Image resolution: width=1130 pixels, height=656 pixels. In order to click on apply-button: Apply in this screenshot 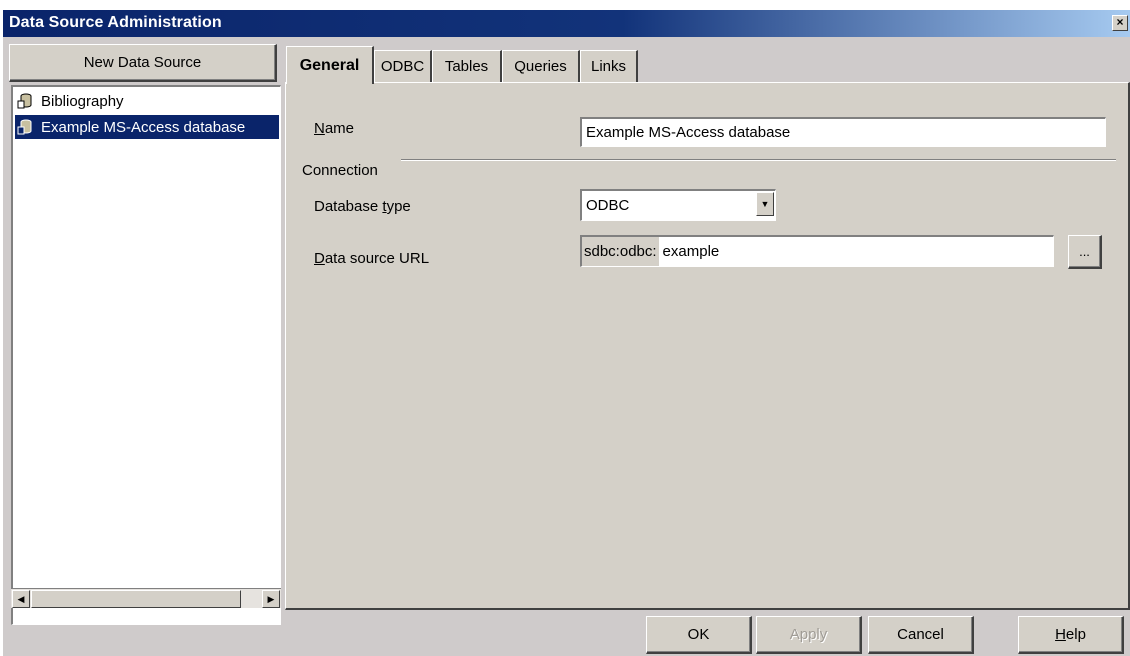, I will do `click(809, 635)`.